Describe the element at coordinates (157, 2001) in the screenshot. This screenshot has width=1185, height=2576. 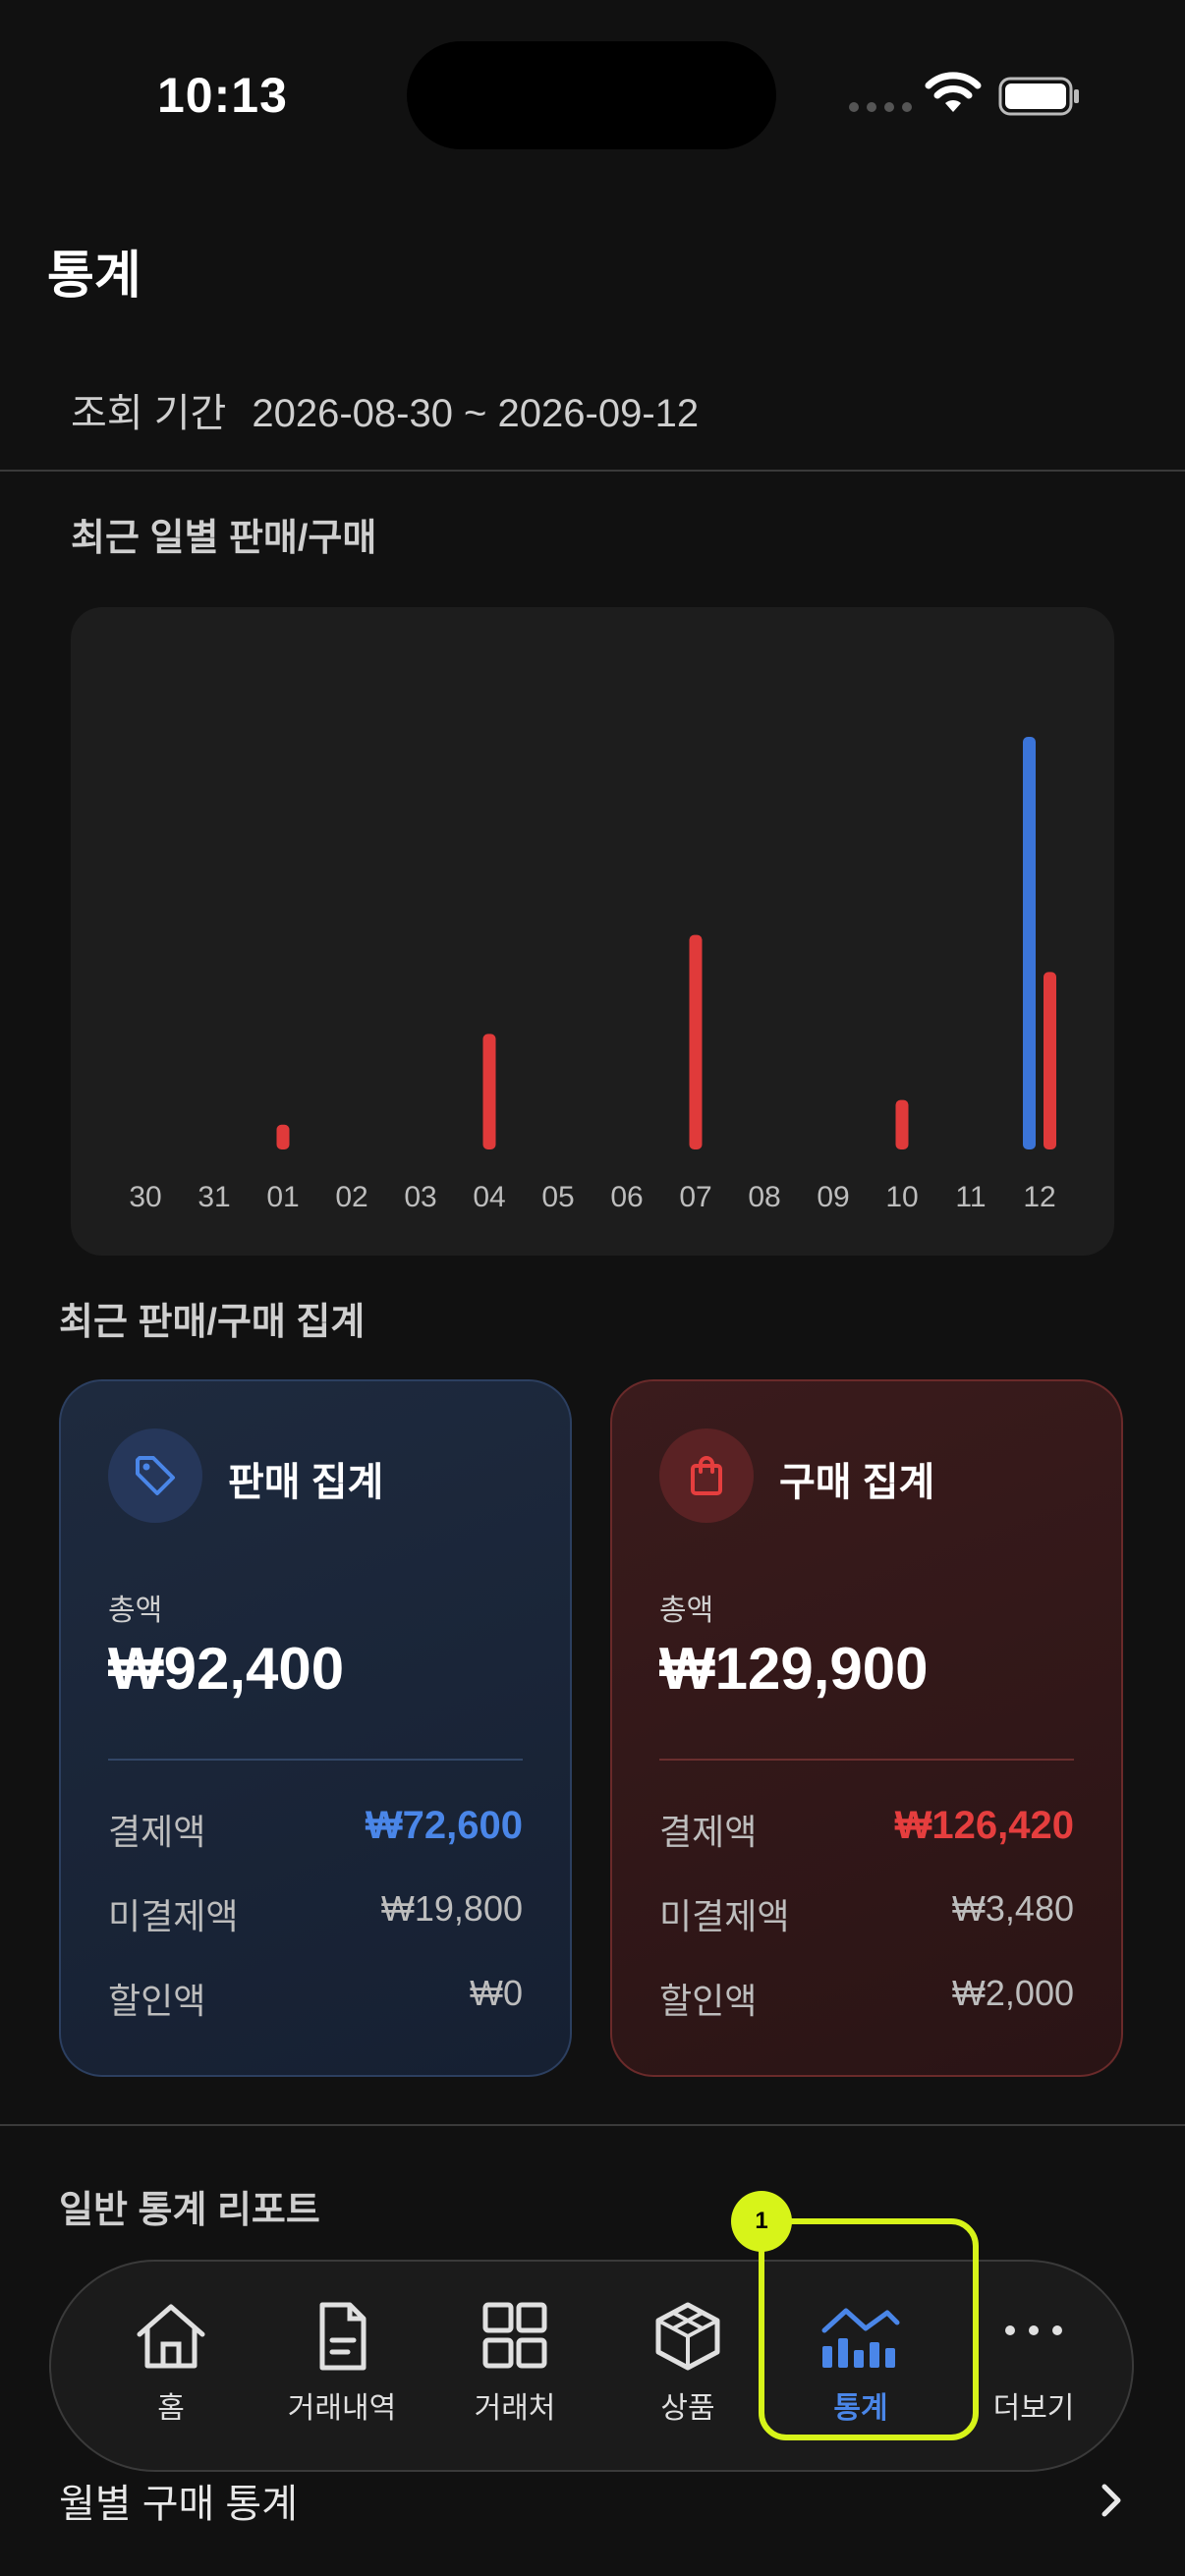
I see `sale-discount-label: 할인액` at that location.